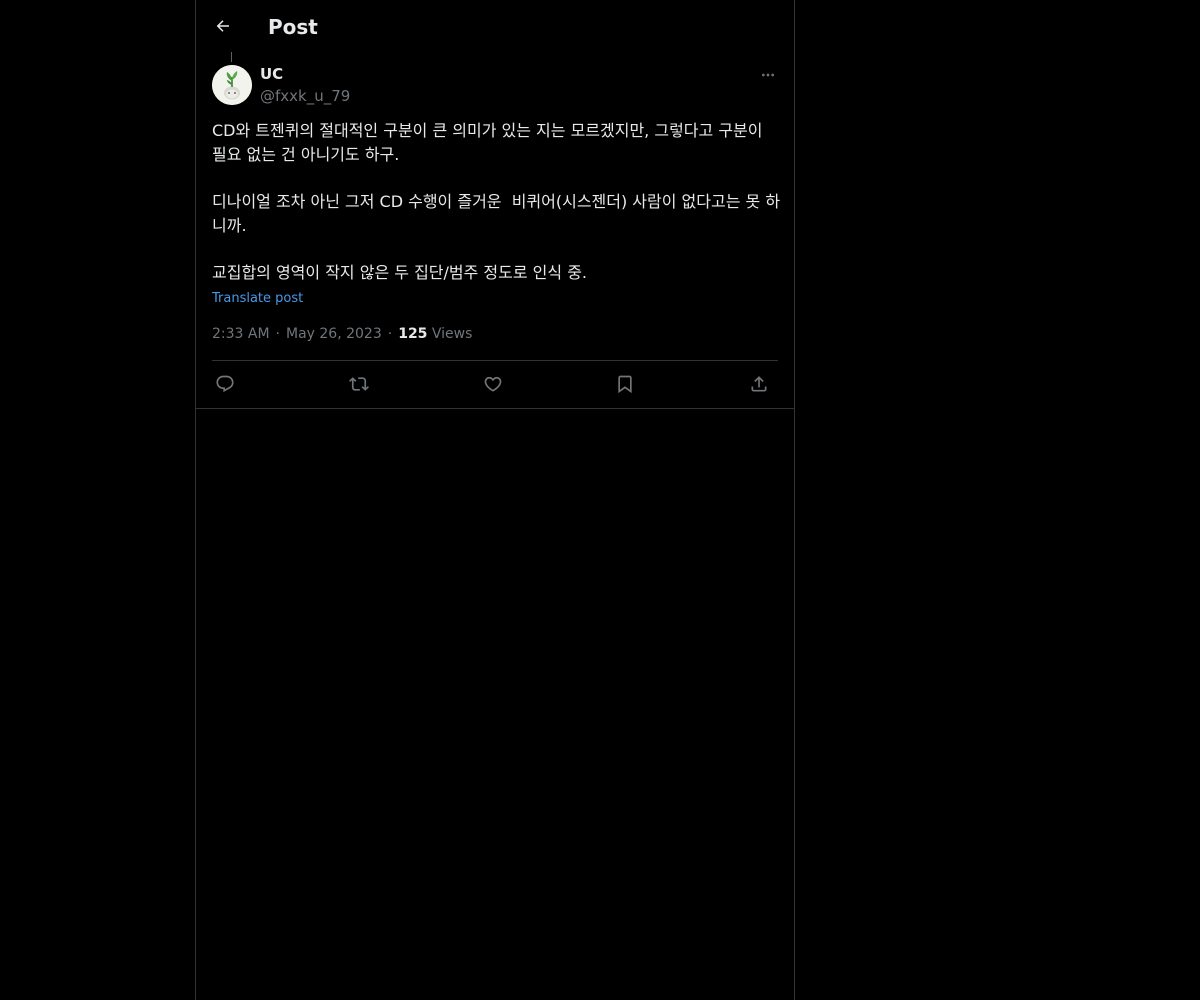  What do you see at coordinates (241, 334) in the screenshot?
I see `post-time: 2:33 AM` at bounding box center [241, 334].